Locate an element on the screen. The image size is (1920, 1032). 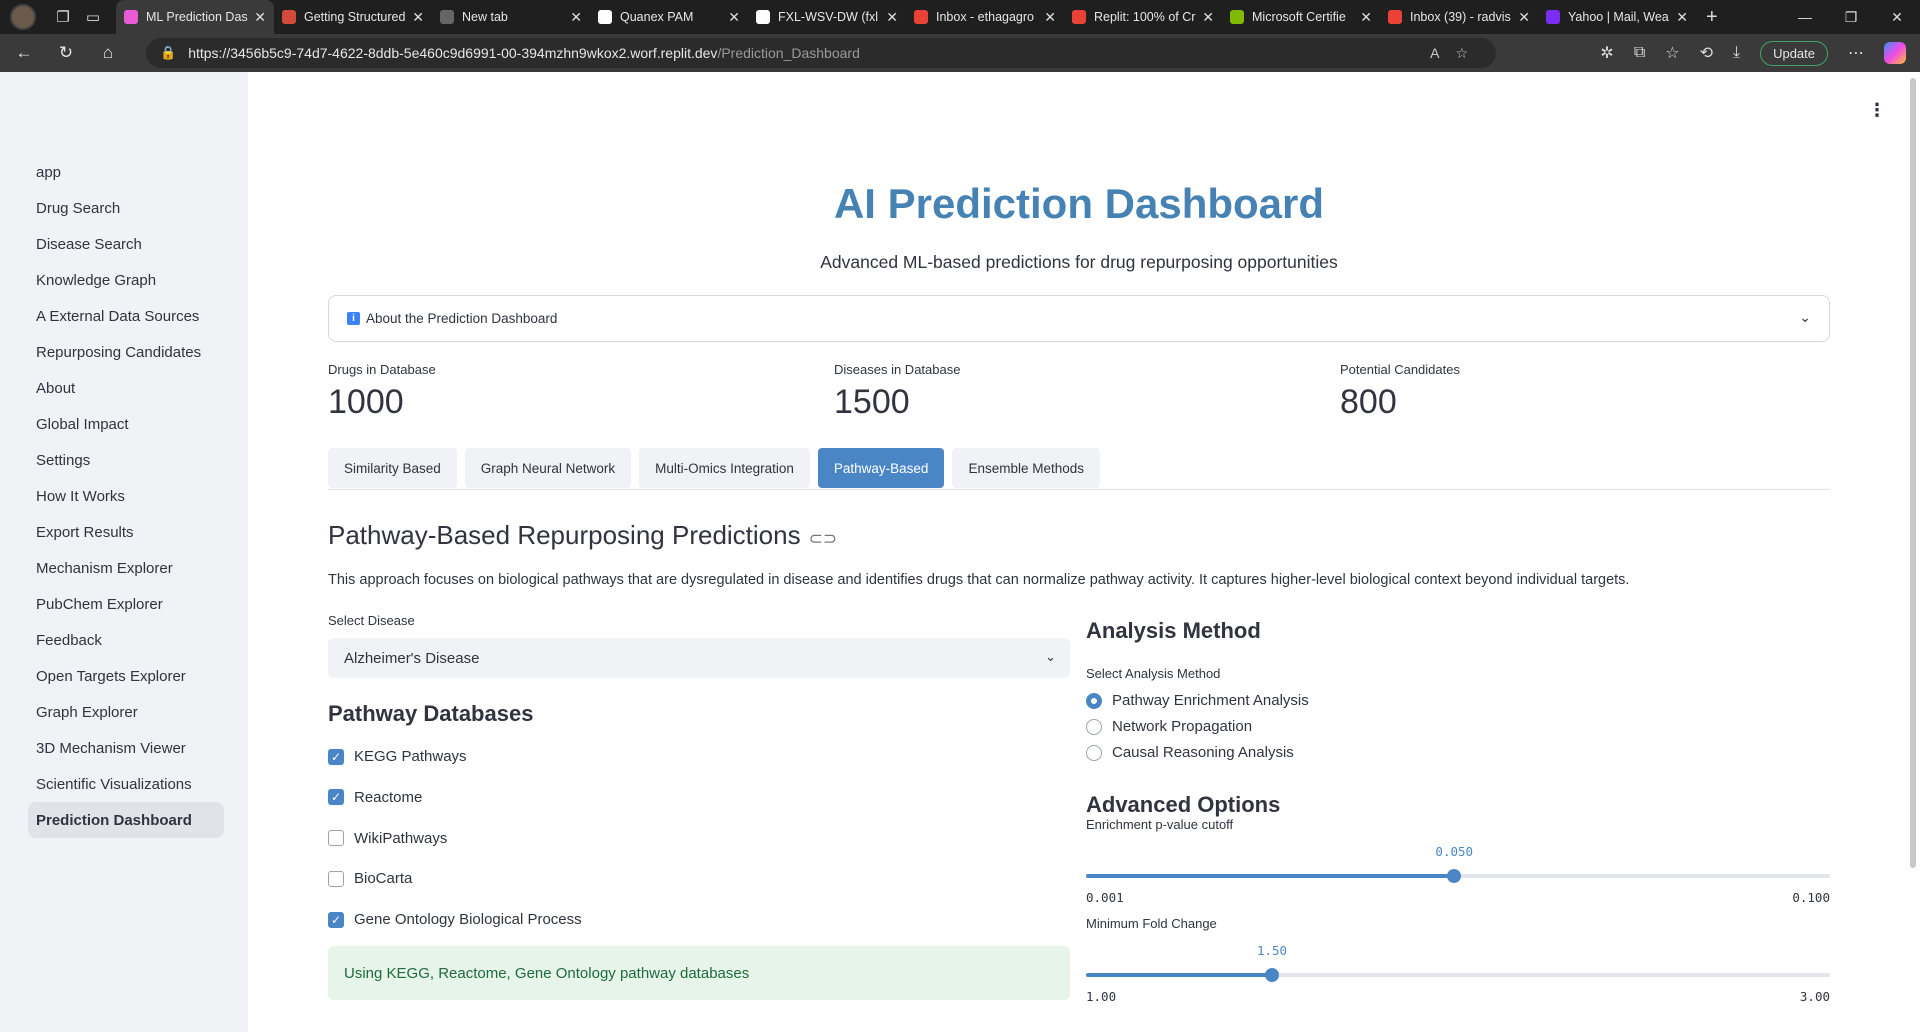
main-menu-icon: ⋮ is located at coordinates (1877, 110).